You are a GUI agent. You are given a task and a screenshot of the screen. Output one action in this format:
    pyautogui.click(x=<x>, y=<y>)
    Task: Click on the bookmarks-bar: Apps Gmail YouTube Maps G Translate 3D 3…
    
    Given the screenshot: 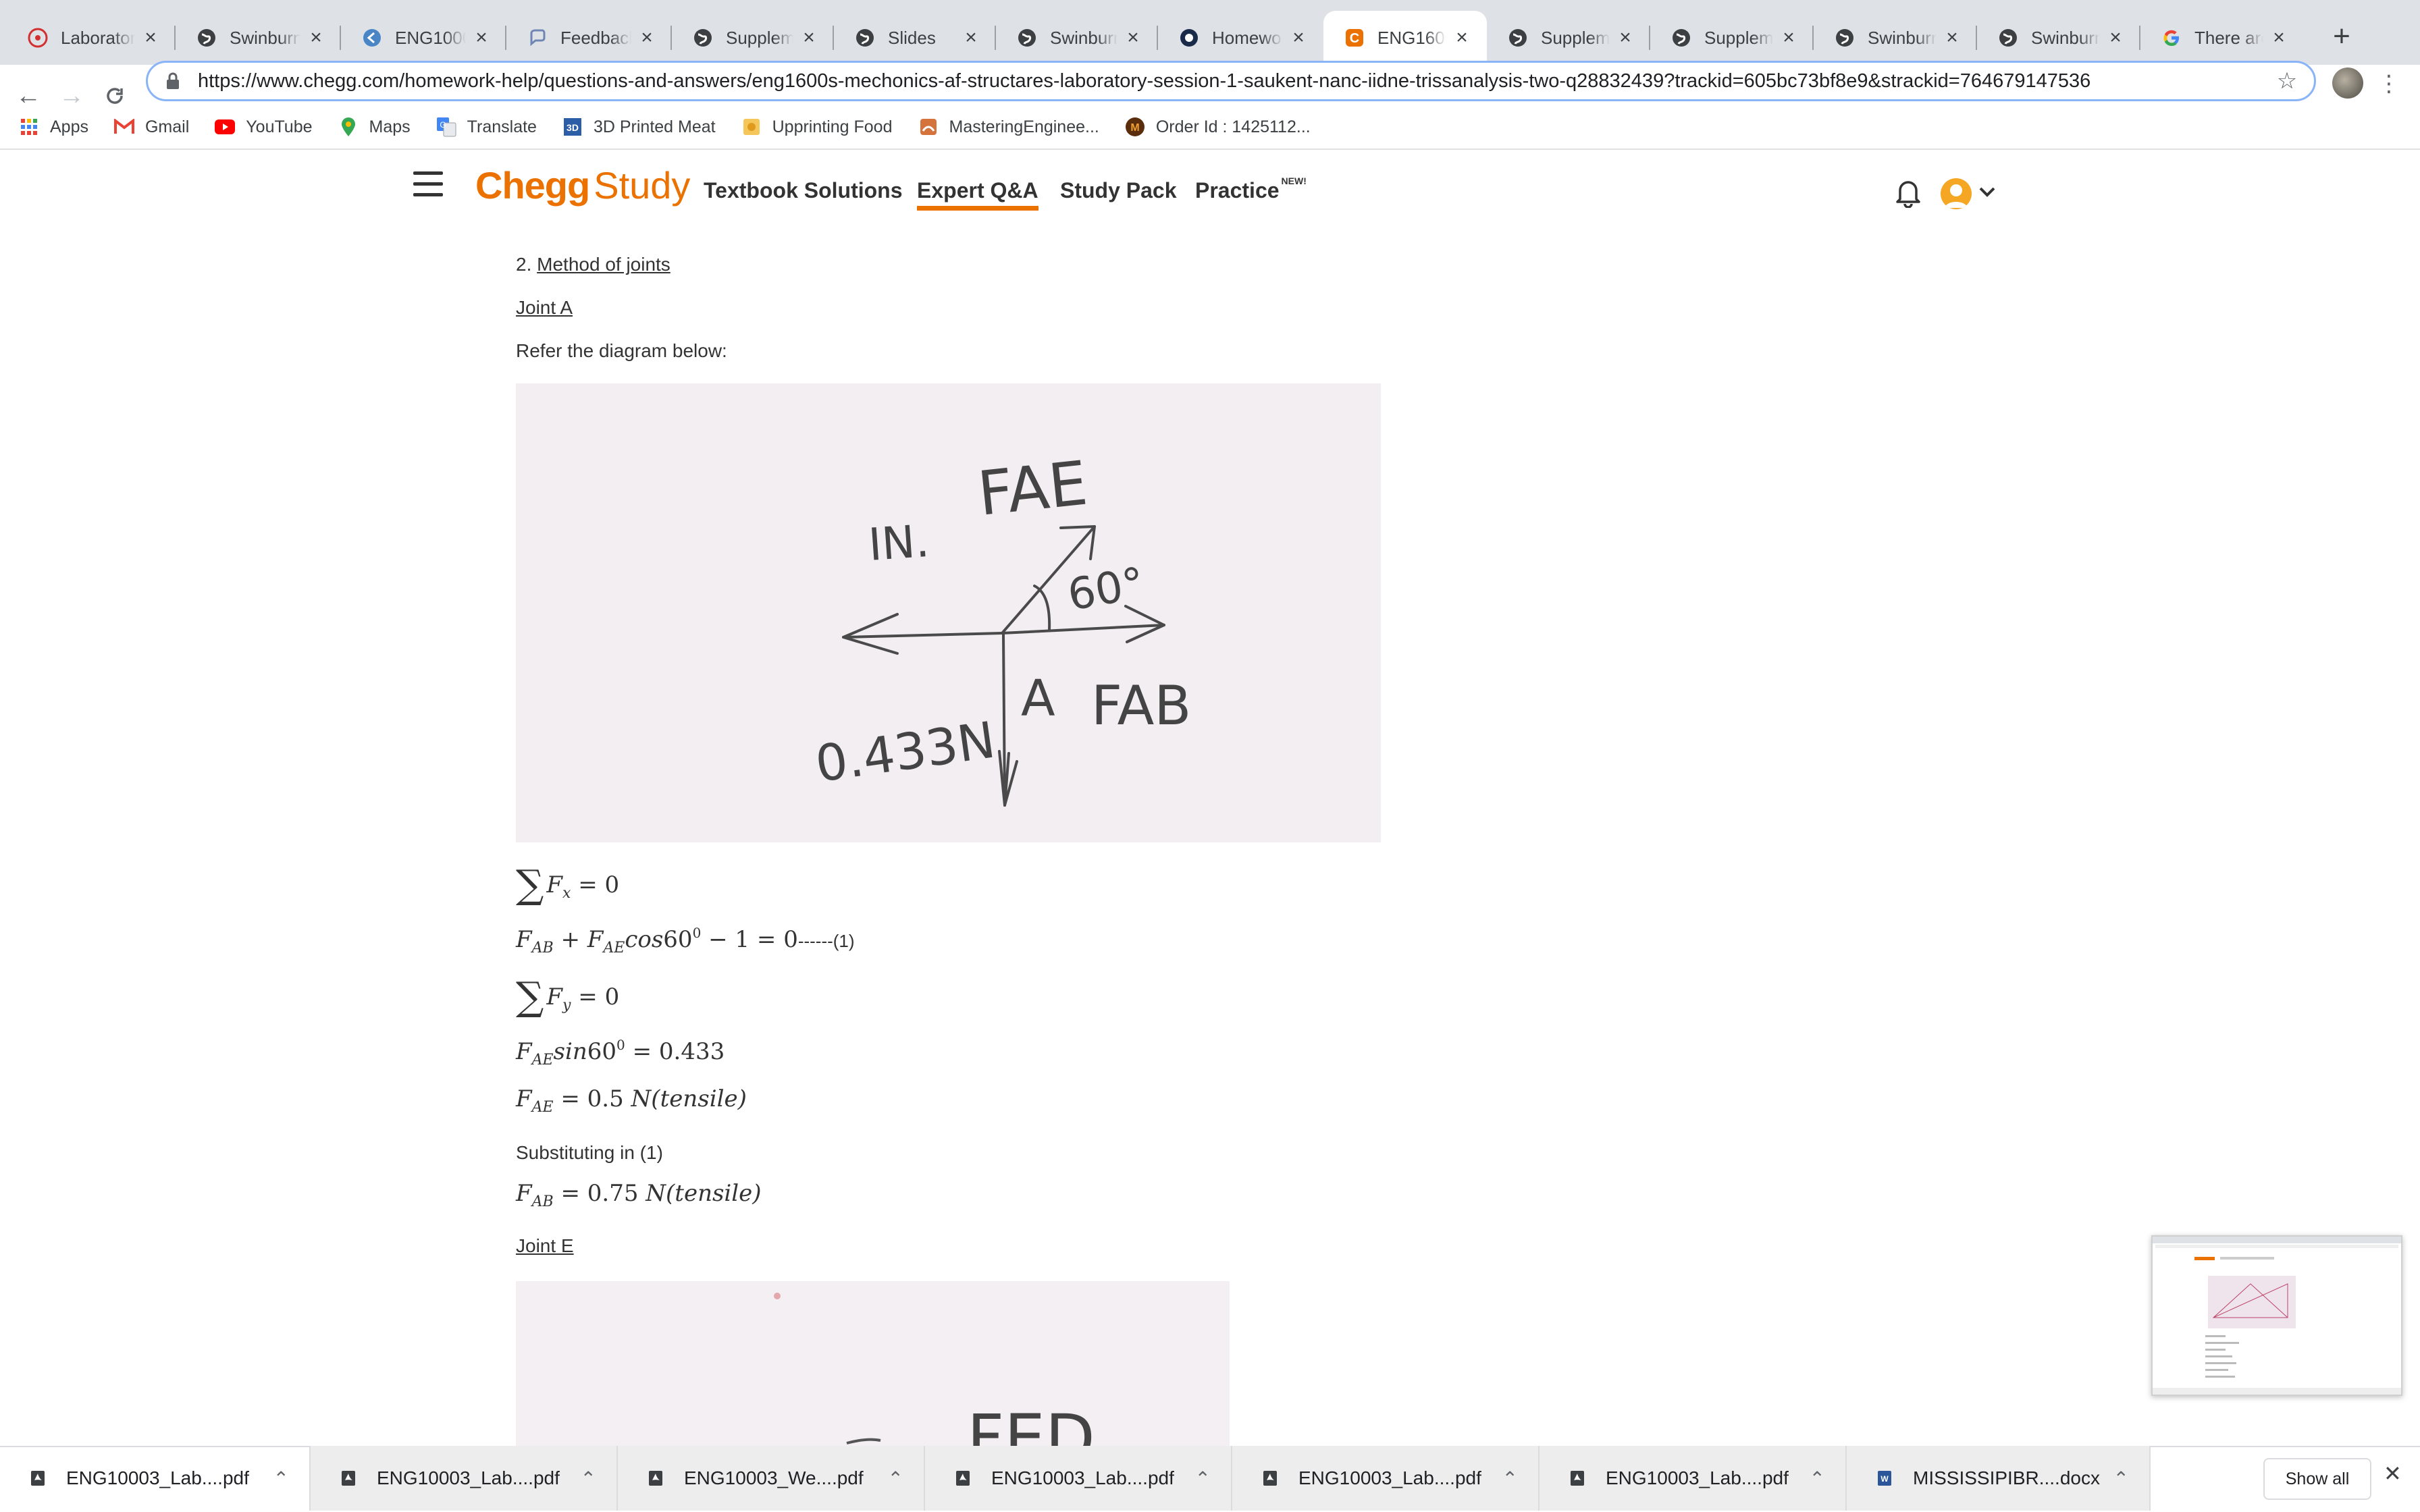 What is the action you would take?
    pyautogui.click(x=1210, y=127)
    